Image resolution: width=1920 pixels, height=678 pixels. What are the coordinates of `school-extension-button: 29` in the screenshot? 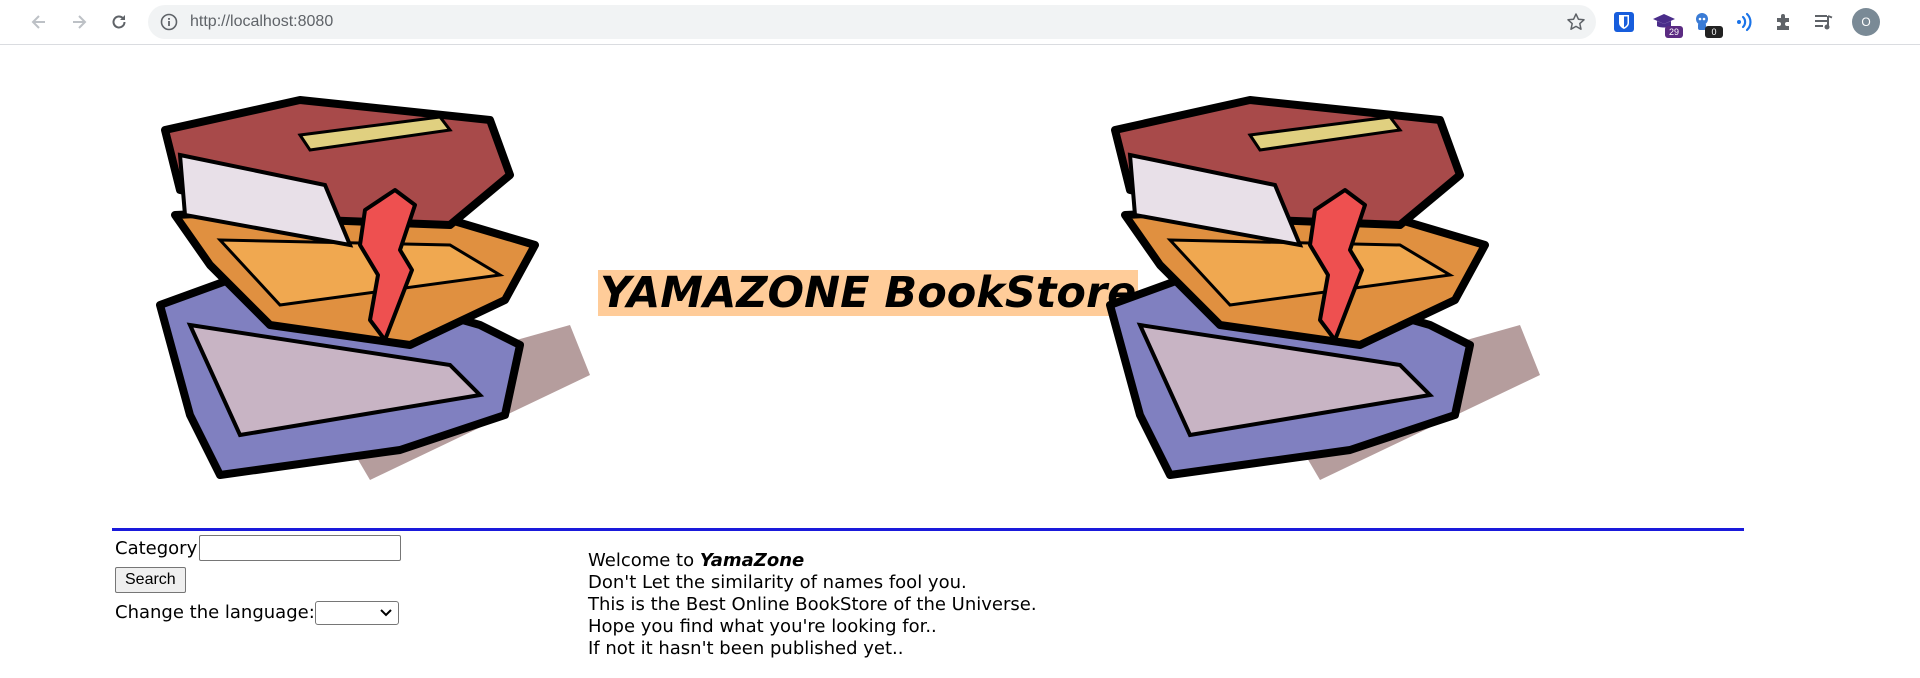 It's located at (1667, 23).